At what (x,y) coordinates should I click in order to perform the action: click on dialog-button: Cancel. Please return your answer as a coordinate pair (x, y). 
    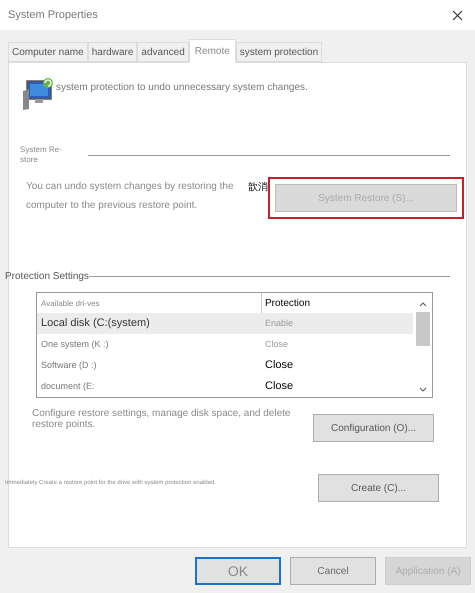
    Looking at the image, I should click on (333, 571).